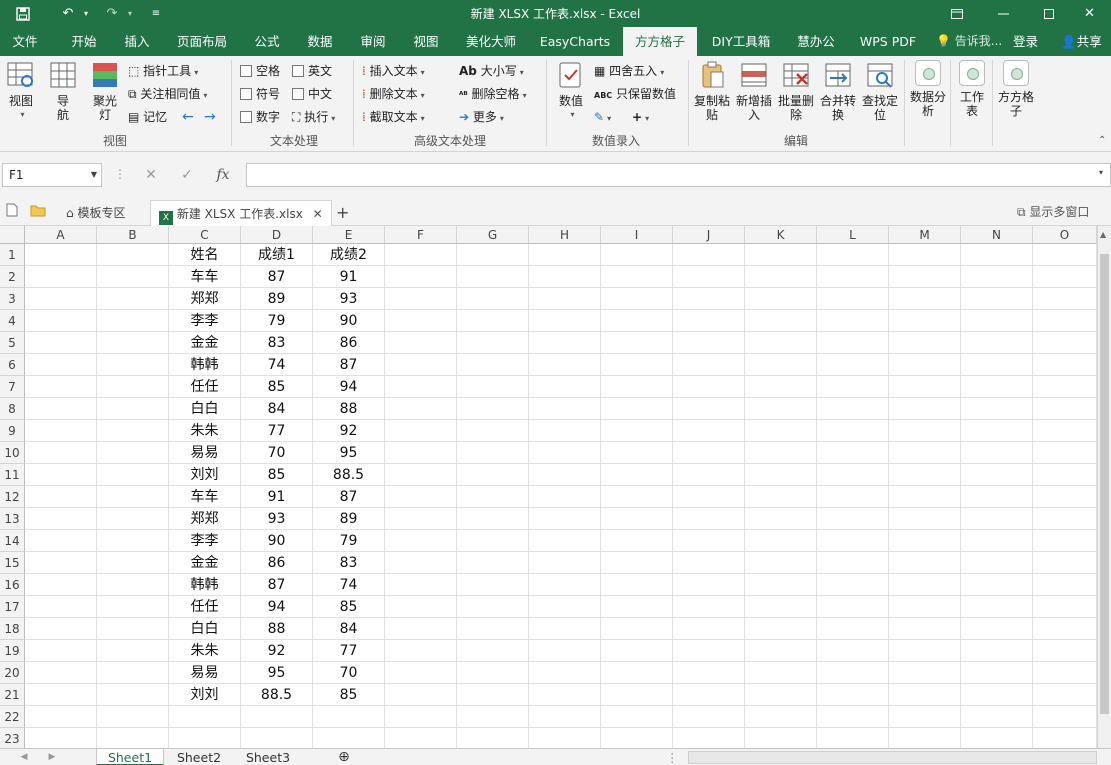 The height and width of the screenshot is (765, 1111). What do you see at coordinates (373, 41) in the screenshot?
I see `tab-review: 审阅` at bounding box center [373, 41].